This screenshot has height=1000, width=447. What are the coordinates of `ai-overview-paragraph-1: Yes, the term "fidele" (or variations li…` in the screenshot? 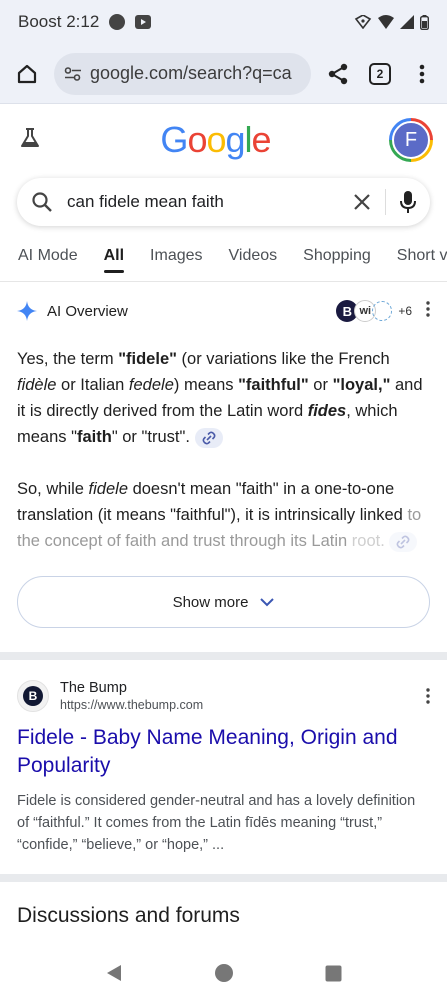 It's located at (220, 399).